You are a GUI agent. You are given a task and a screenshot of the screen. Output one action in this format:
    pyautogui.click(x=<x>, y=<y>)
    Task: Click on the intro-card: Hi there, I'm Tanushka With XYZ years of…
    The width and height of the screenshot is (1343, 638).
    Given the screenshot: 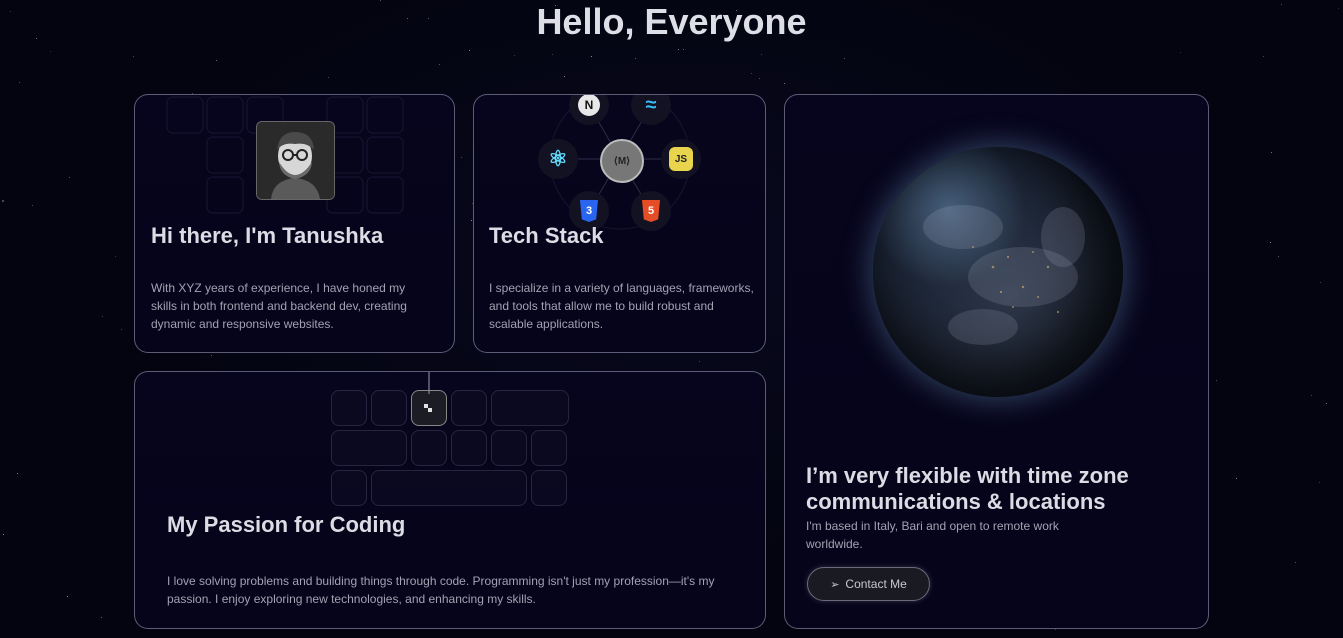 What is the action you would take?
    pyautogui.click(x=294, y=223)
    